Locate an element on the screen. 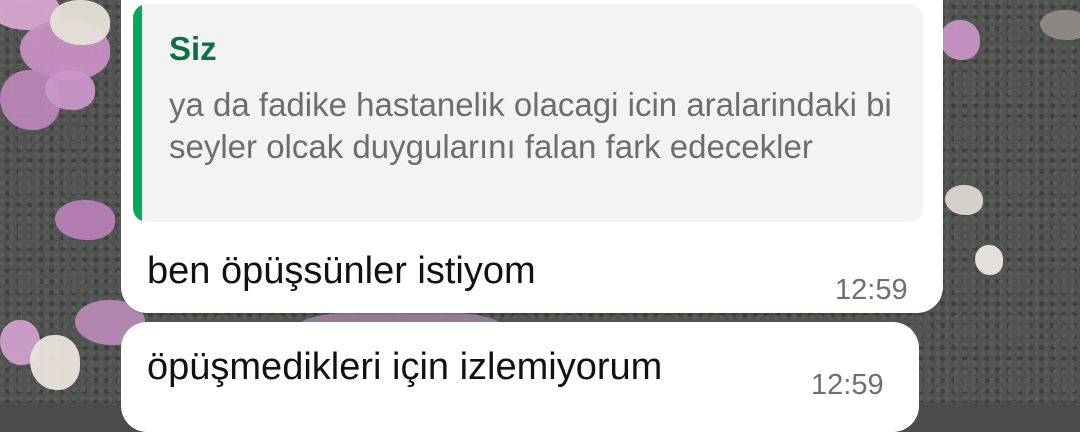 Image resolution: width=1080 pixels, height=432 pixels. message-text: öpüşmedikleri için izlemiyorum is located at coordinates (405, 367).